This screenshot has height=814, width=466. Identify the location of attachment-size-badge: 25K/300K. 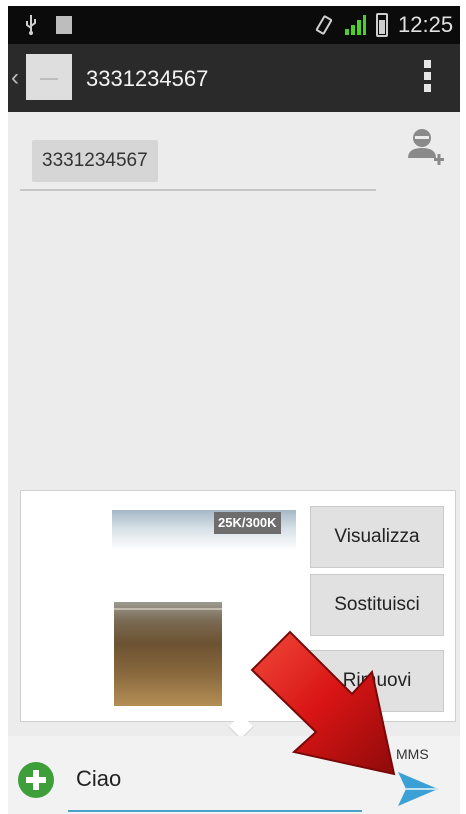
(247, 523).